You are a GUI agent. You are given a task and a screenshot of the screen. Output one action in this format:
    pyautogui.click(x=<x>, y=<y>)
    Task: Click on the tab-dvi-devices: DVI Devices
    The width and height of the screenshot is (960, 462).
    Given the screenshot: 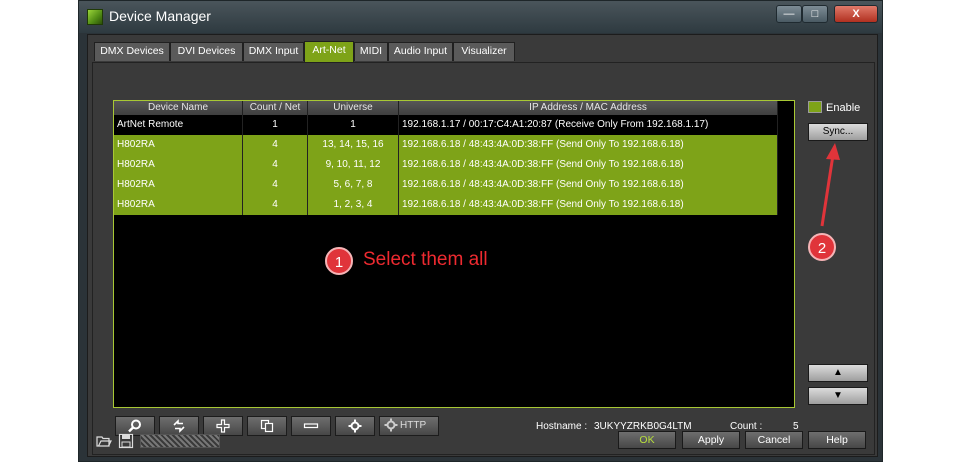 What is the action you would take?
    pyautogui.click(x=206, y=51)
    